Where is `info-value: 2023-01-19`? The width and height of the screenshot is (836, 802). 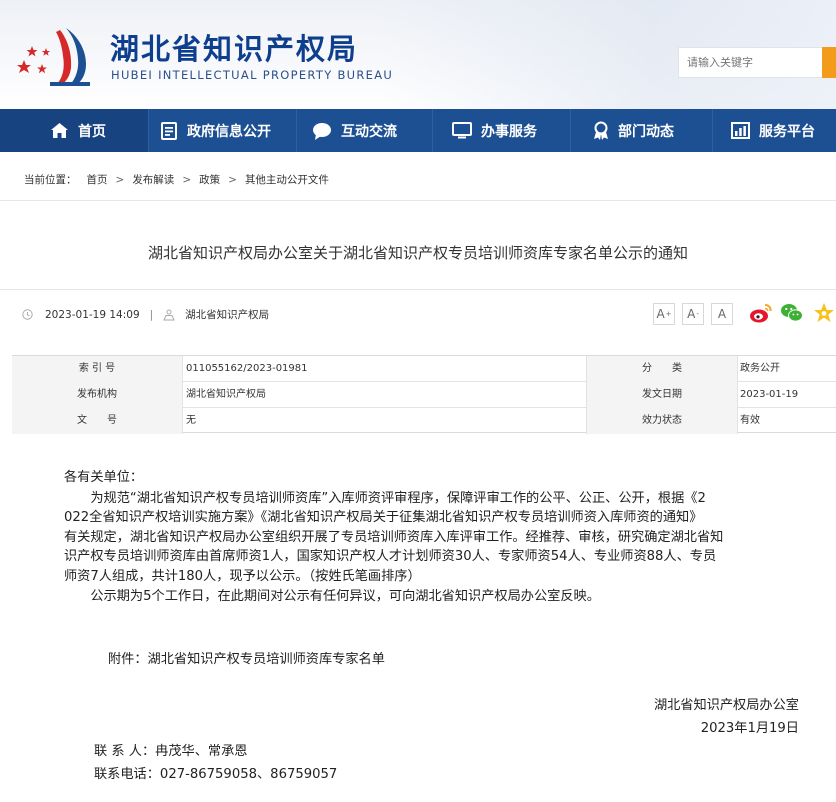 info-value: 2023-01-19 is located at coordinates (769, 394).